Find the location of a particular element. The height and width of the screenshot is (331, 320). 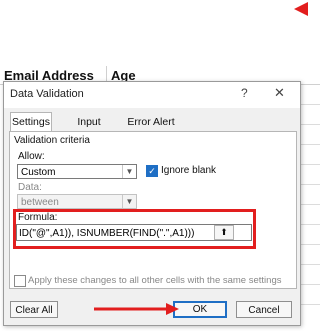

allow-select: Custom ▼ is located at coordinates (77, 171).